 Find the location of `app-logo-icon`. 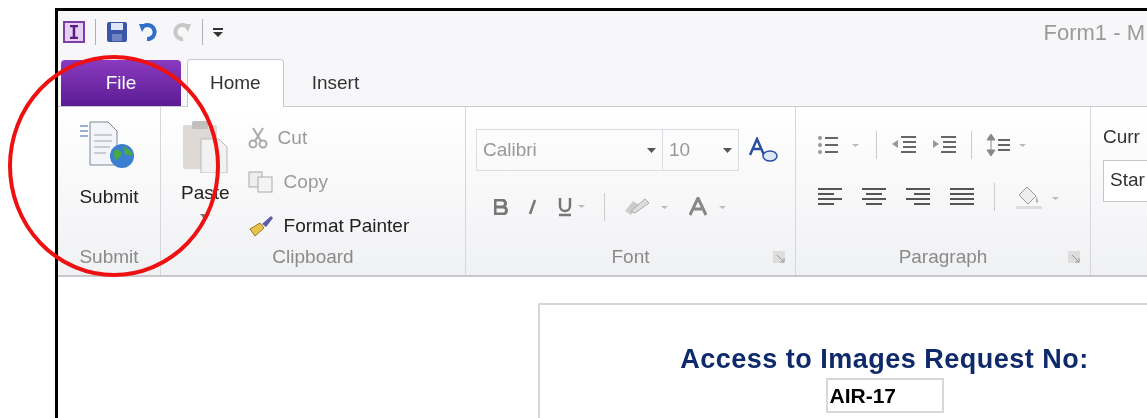

app-logo-icon is located at coordinates (74, 32).